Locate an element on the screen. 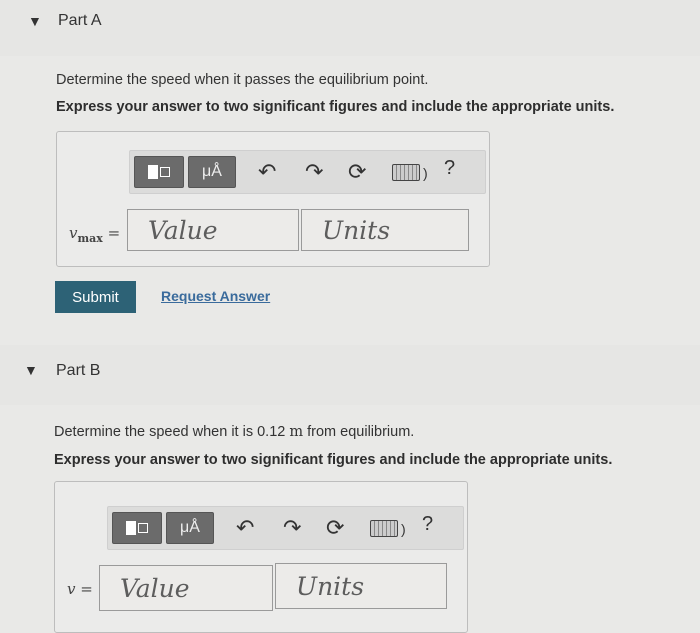  part-a-units-input: Units is located at coordinates (385, 230).